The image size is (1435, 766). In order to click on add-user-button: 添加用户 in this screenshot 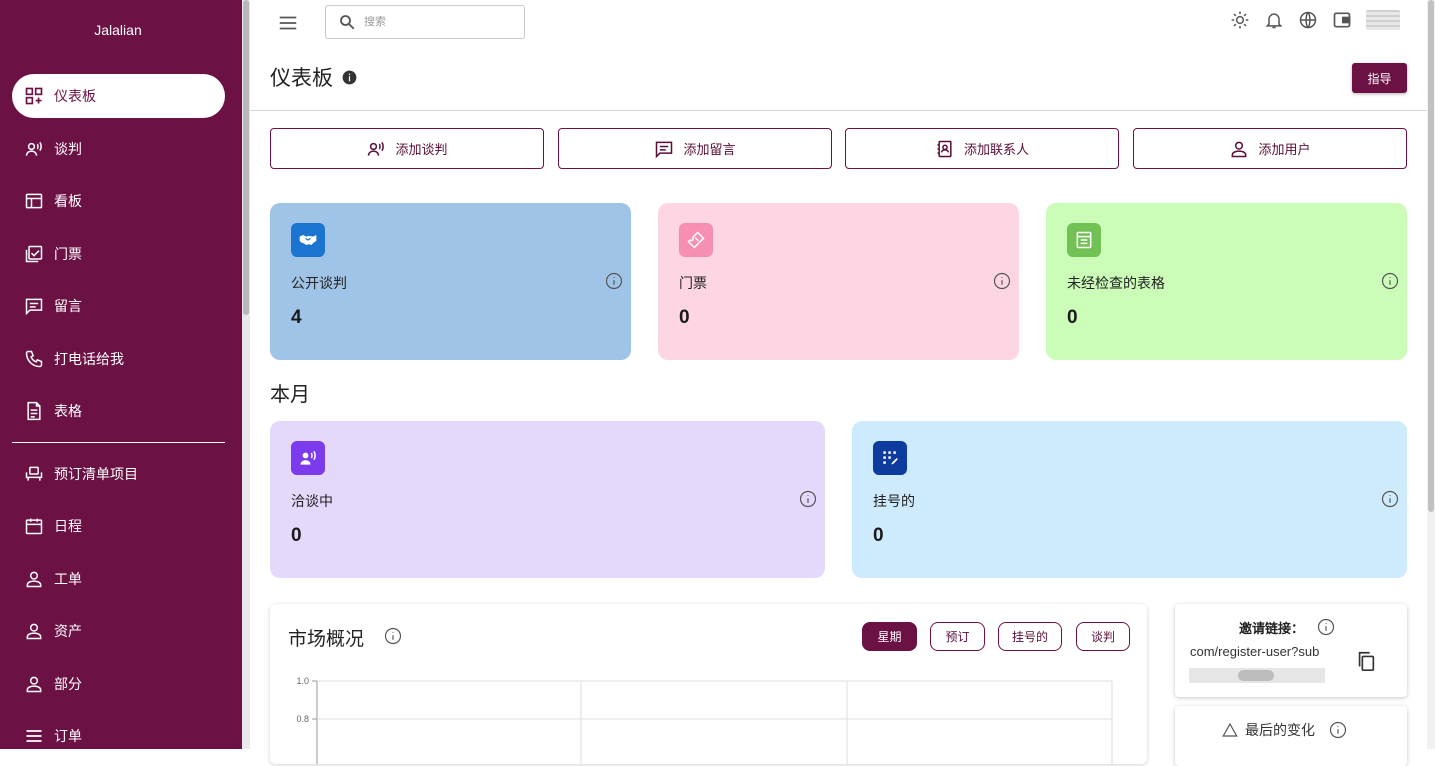, I will do `click(1270, 148)`.